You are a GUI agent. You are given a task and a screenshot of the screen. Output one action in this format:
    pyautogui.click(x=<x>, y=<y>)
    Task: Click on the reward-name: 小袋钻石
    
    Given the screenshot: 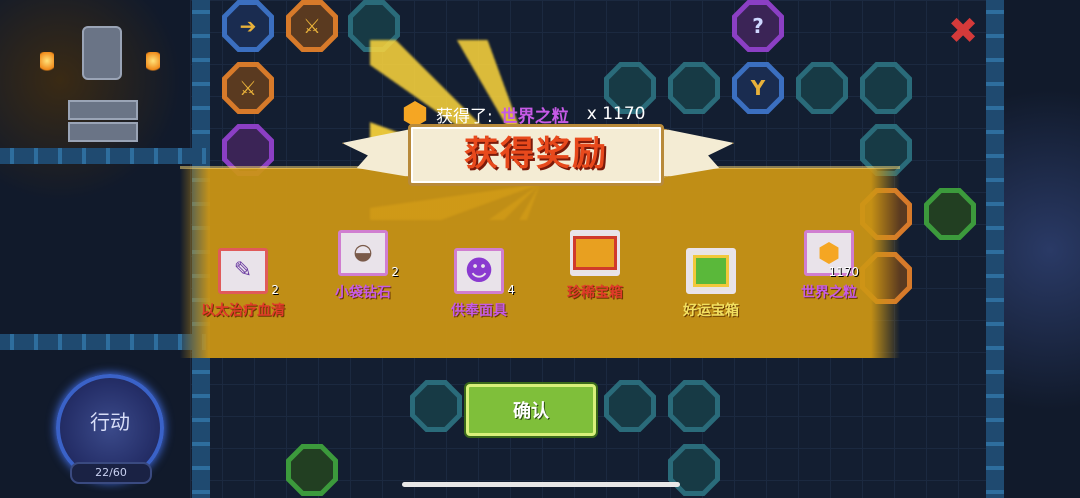 What is the action you would take?
    pyautogui.click(x=363, y=293)
    